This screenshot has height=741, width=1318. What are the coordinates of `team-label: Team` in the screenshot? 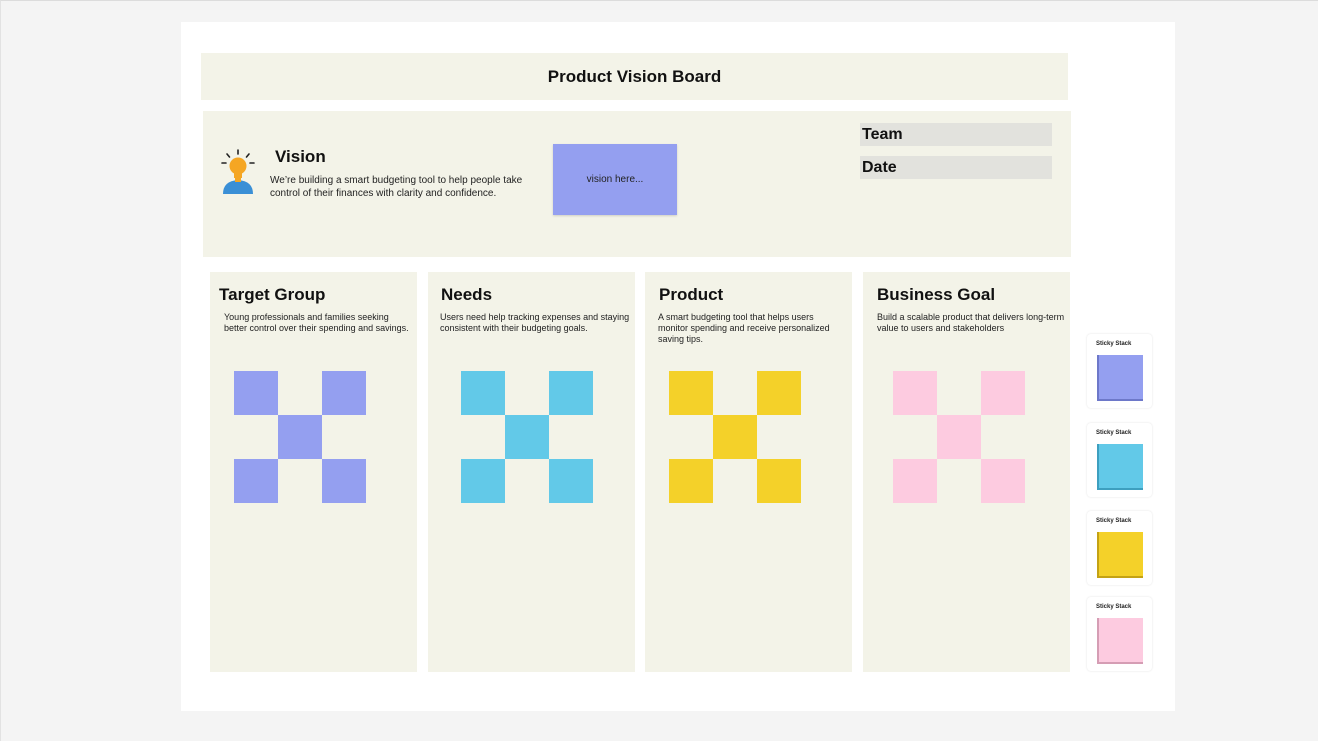 It's located at (882, 134).